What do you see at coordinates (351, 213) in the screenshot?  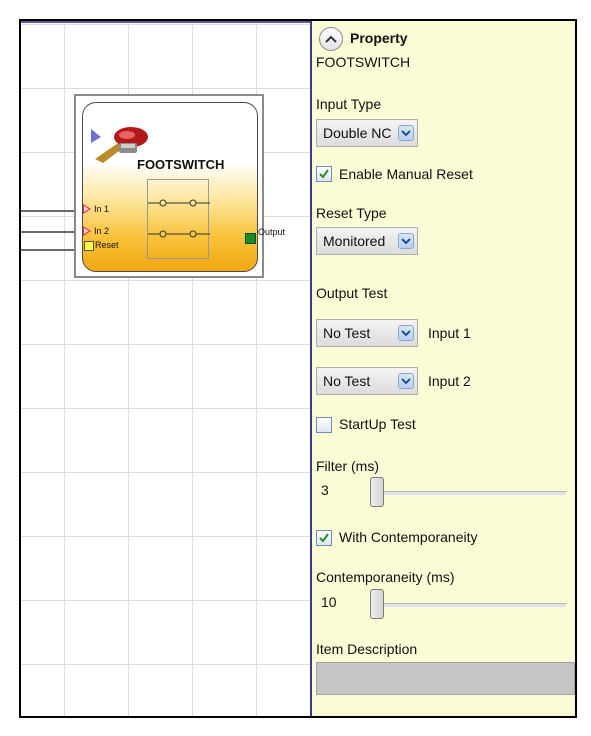 I see `reset-type-label: Reset Type` at bounding box center [351, 213].